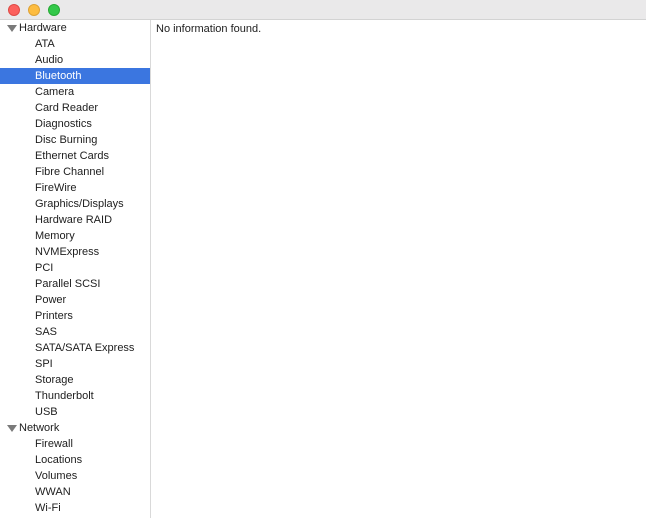 The width and height of the screenshot is (646, 518). I want to click on sidebar-item-usb: USB, so click(75, 412).